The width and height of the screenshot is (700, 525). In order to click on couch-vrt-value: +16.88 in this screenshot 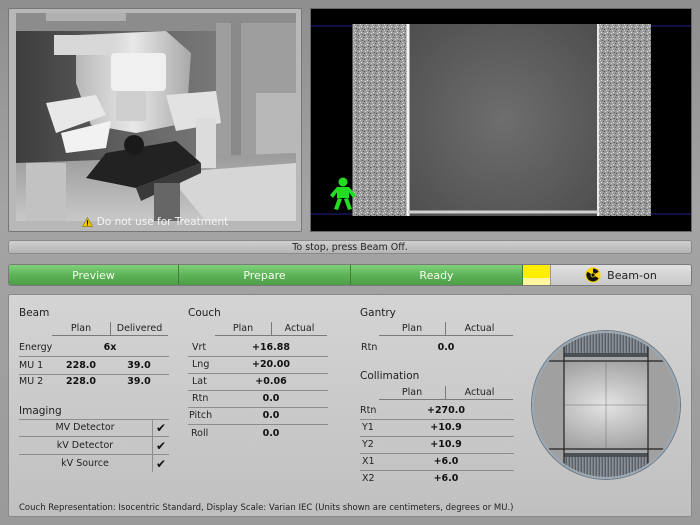, I will do `click(270, 347)`.